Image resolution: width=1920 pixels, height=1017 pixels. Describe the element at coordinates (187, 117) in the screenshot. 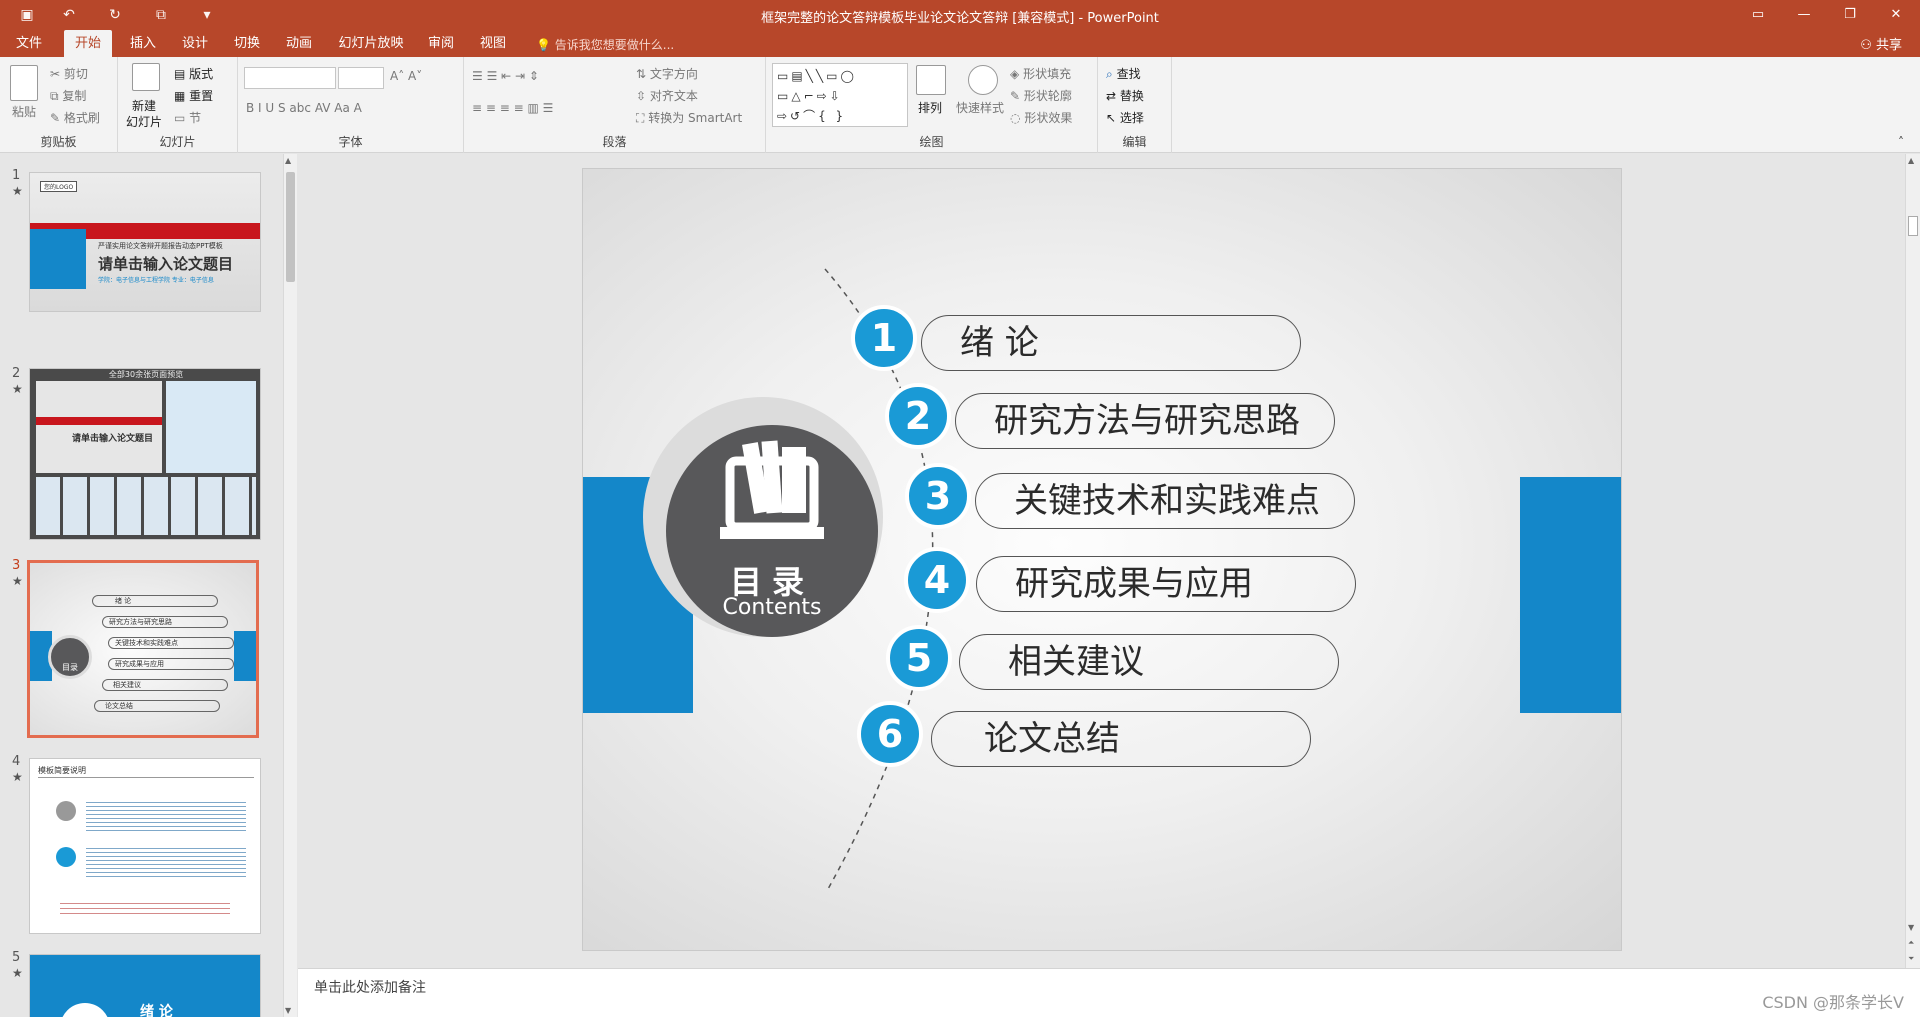

I see `section-button: ▭ 节` at that location.